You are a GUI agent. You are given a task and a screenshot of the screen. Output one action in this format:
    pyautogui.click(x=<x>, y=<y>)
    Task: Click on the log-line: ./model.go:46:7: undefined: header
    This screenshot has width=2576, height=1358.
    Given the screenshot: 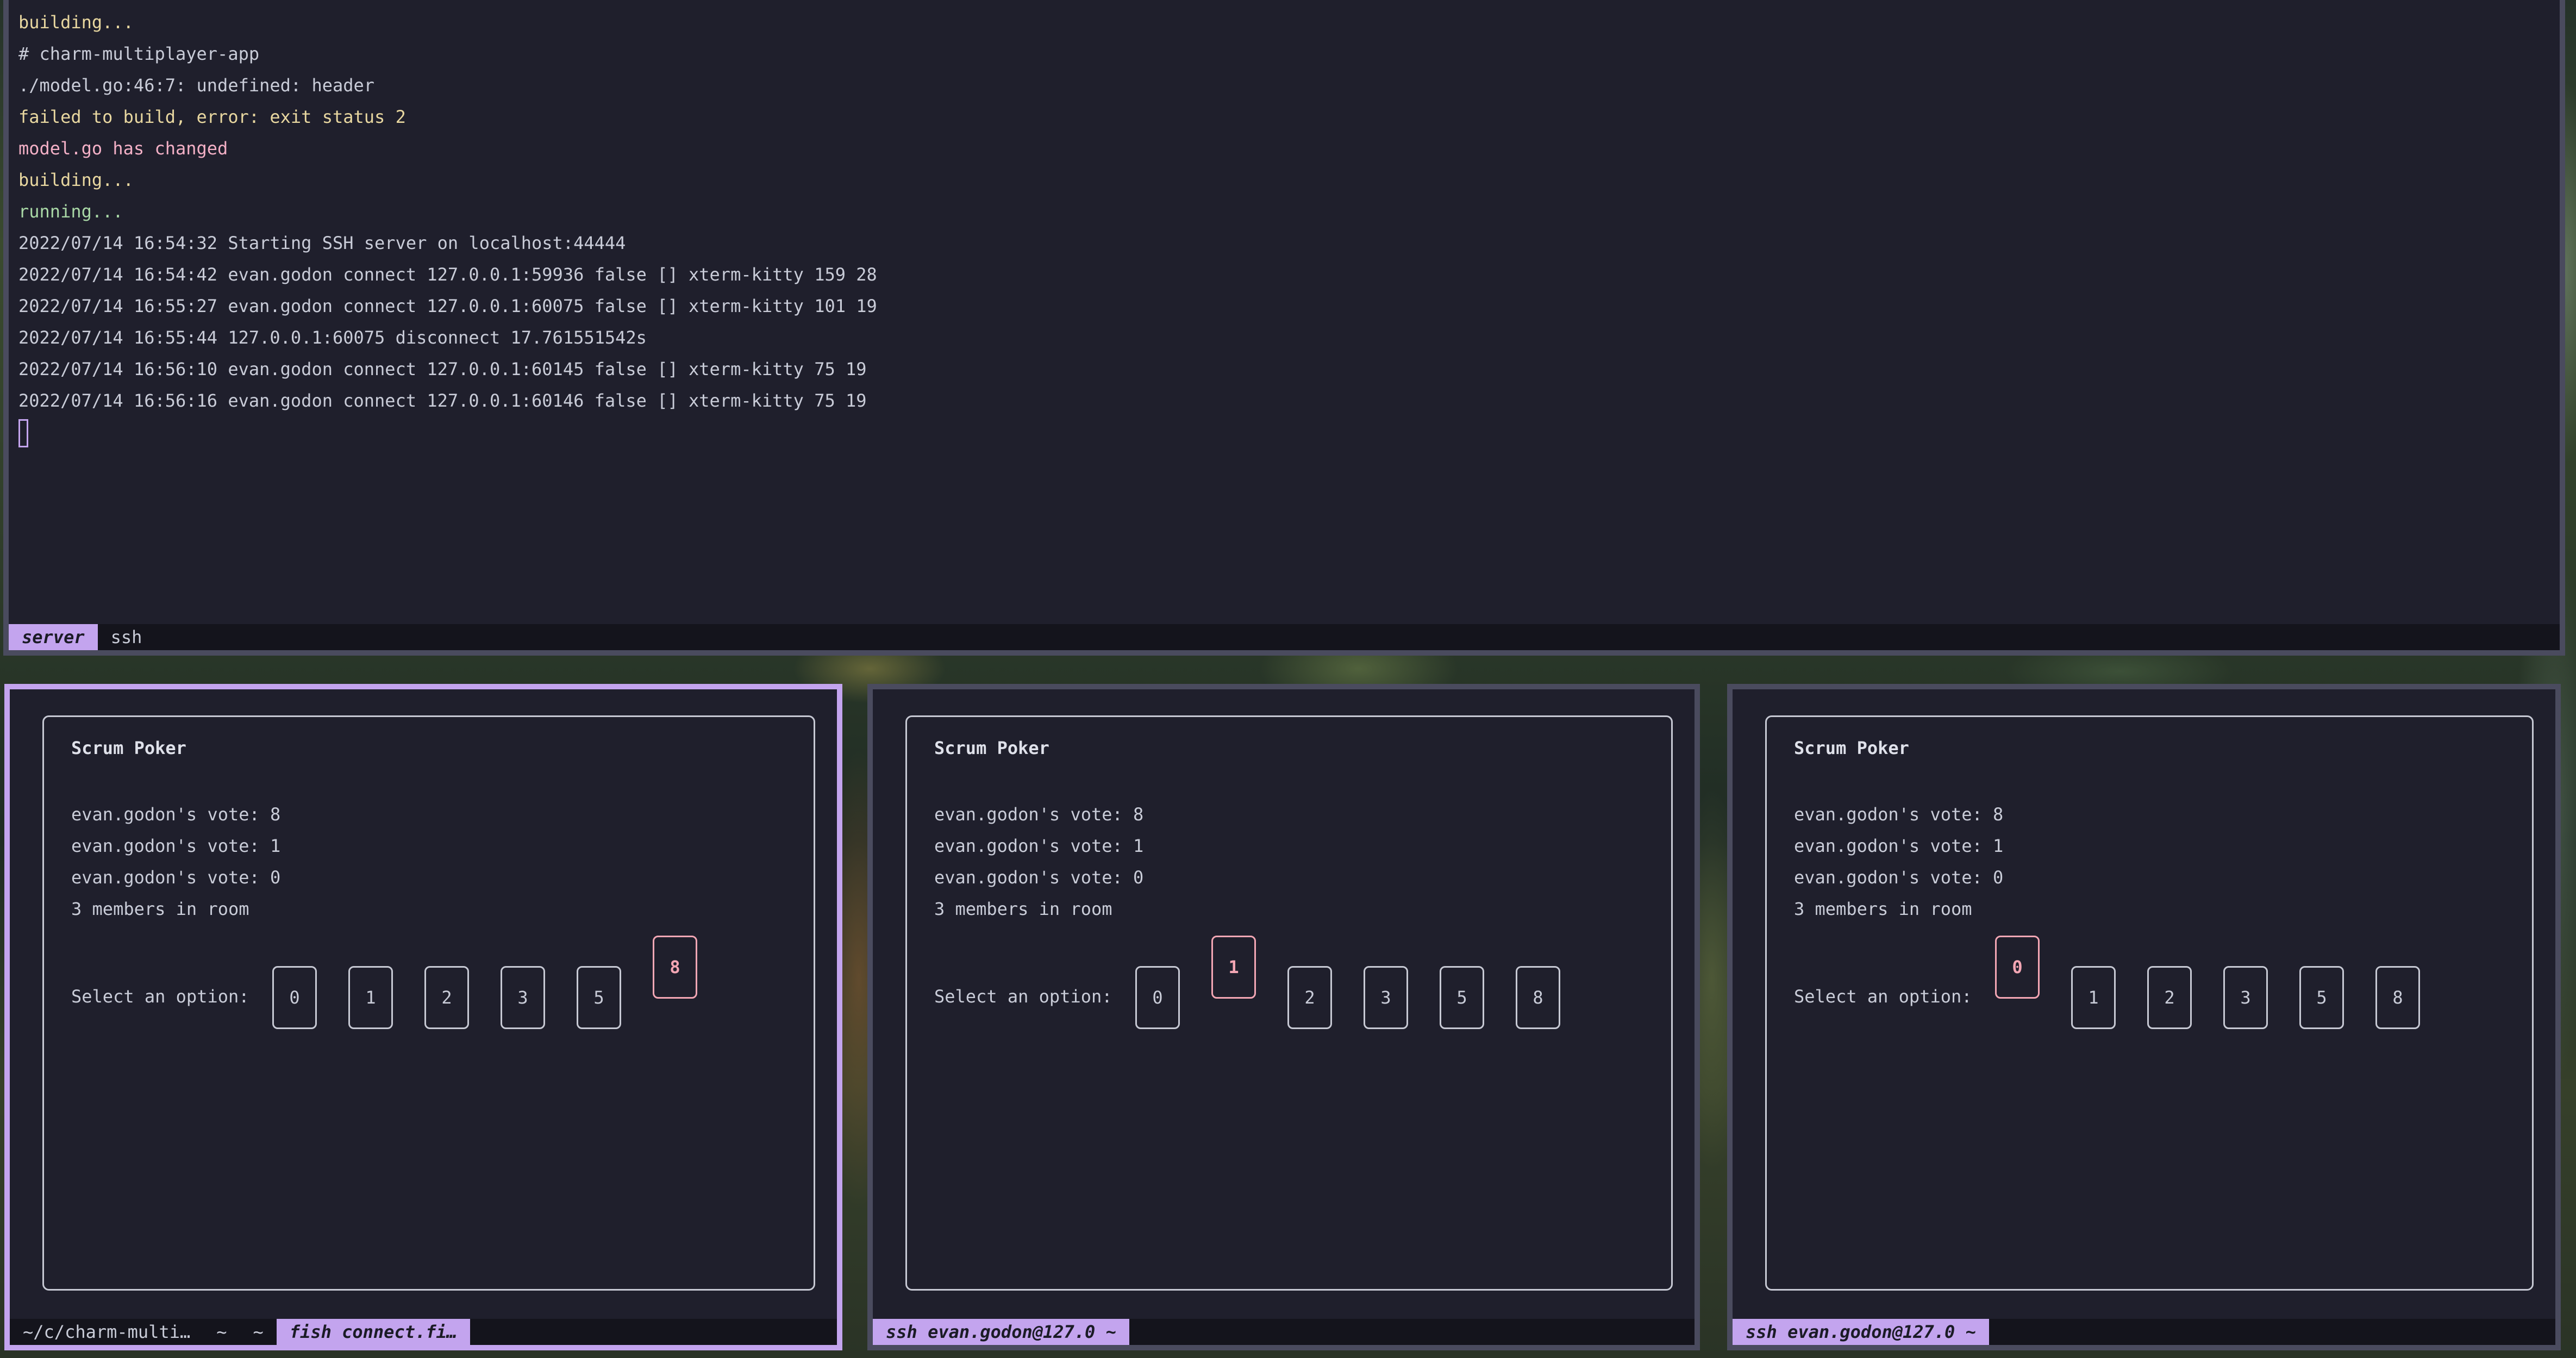 What is the action you would take?
    pyautogui.click(x=197, y=85)
    